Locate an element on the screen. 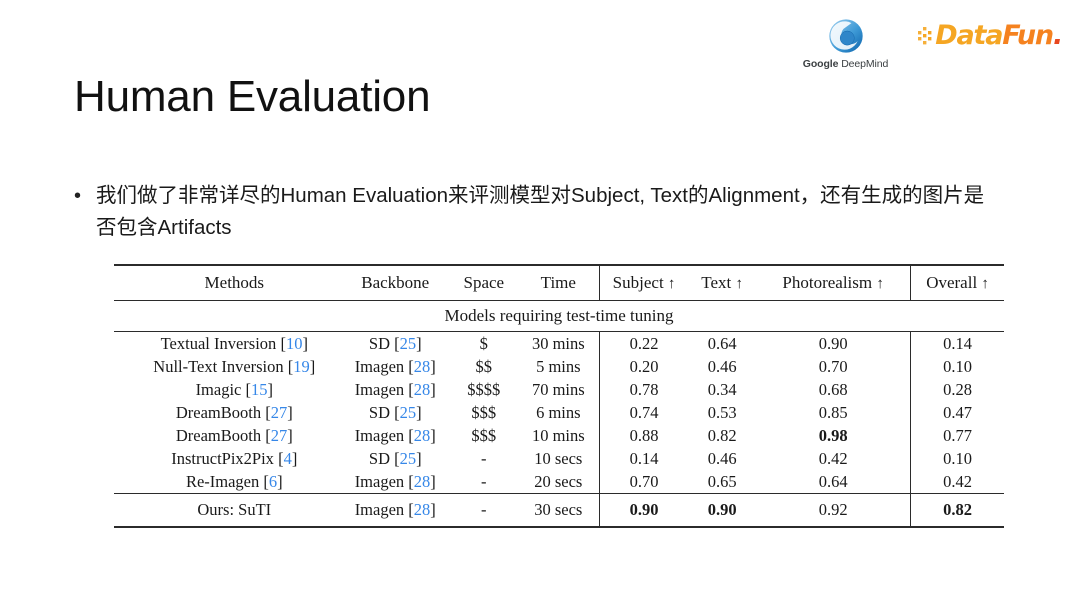 The image size is (1080, 607). cell-text: 0.34 is located at coordinates (722, 389).